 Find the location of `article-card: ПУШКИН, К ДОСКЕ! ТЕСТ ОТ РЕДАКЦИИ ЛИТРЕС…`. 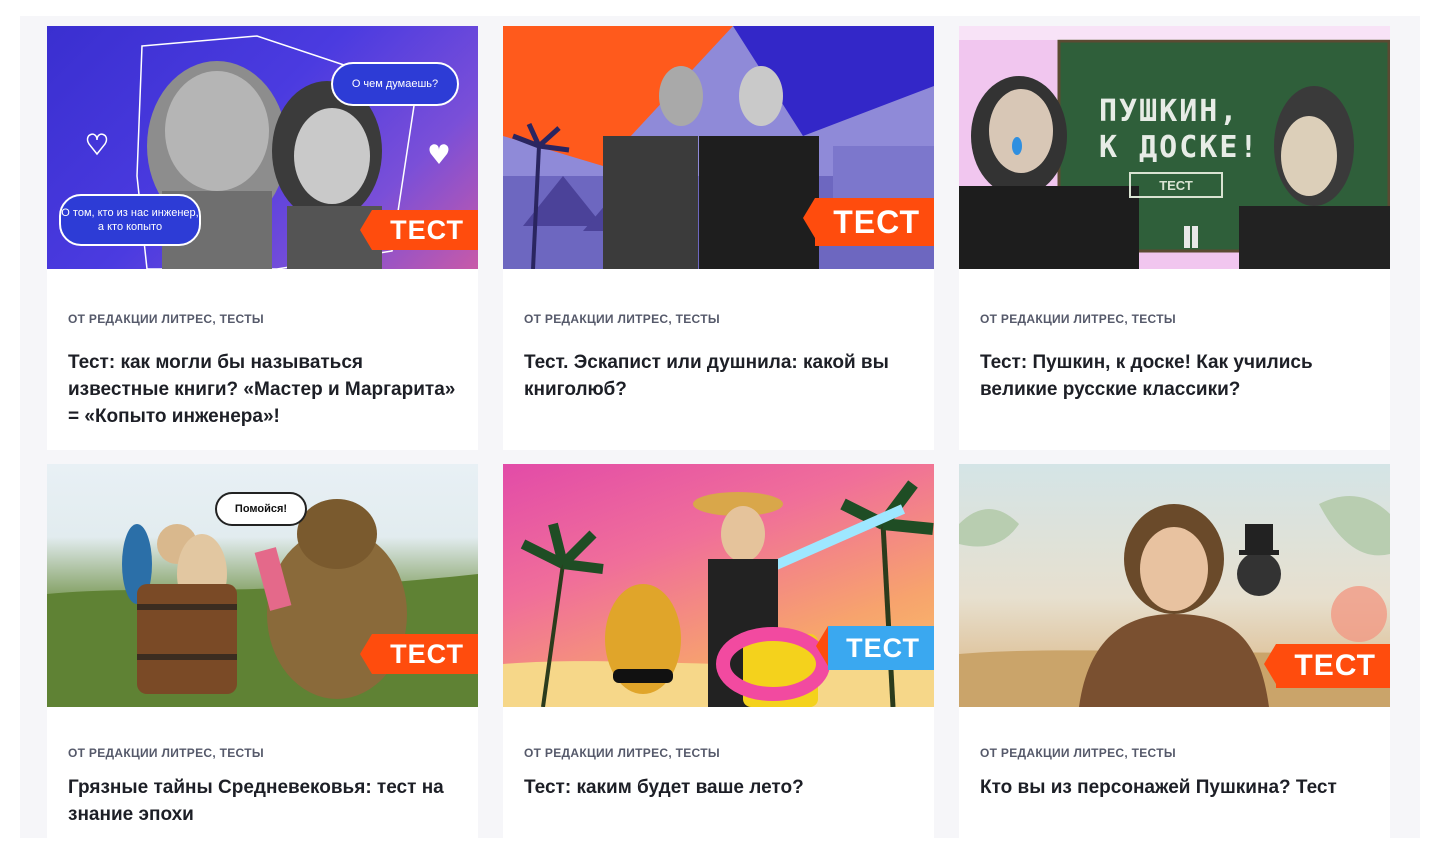

article-card: ПУШКИН, К ДОСКЕ! ТЕСТ ОТ РЕДАКЦИИ ЛИТРЕС… is located at coordinates (1174, 238).